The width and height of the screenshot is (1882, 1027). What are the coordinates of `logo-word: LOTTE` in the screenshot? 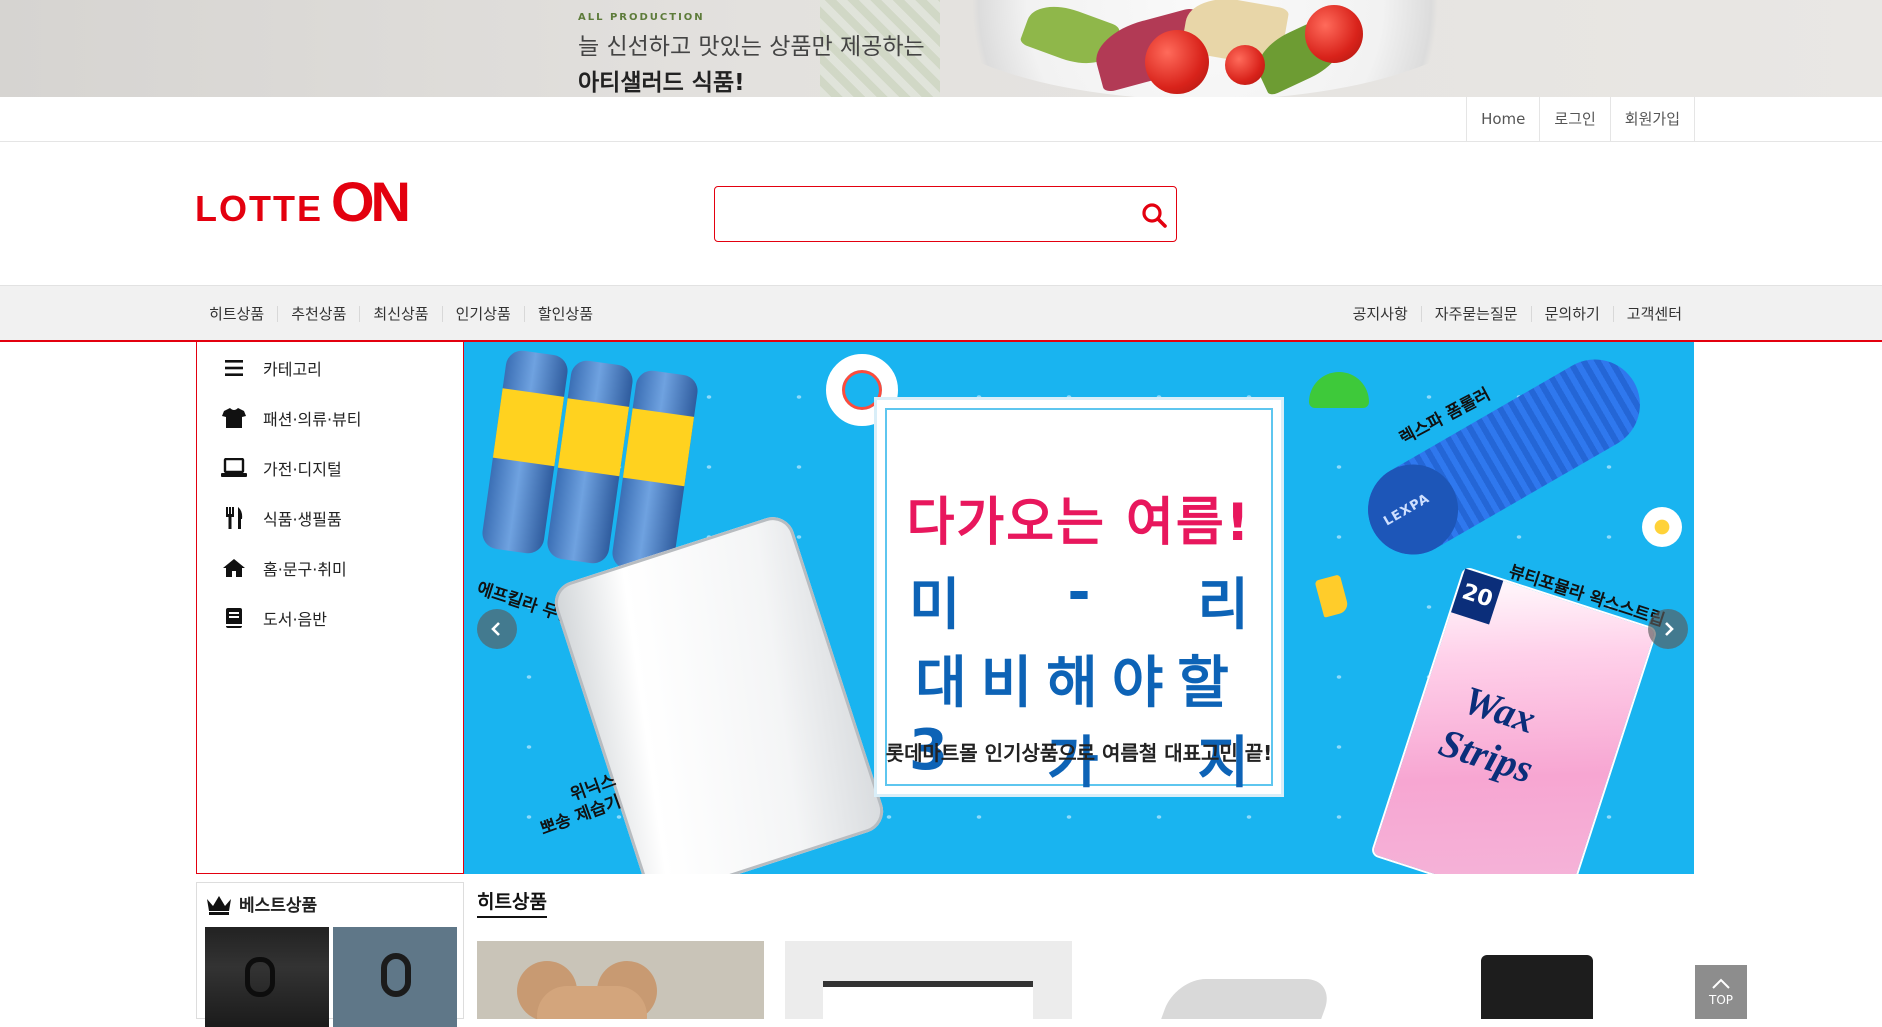 It's located at (259, 208).